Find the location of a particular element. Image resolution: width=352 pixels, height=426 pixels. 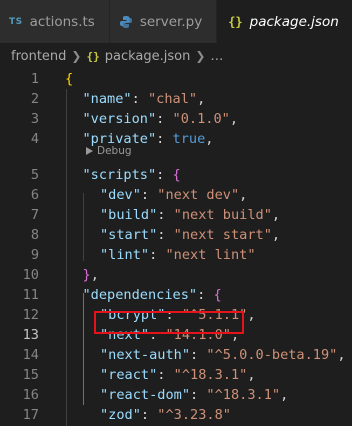

code-line: 2 "name": "chal", is located at coordinates (176, 99).